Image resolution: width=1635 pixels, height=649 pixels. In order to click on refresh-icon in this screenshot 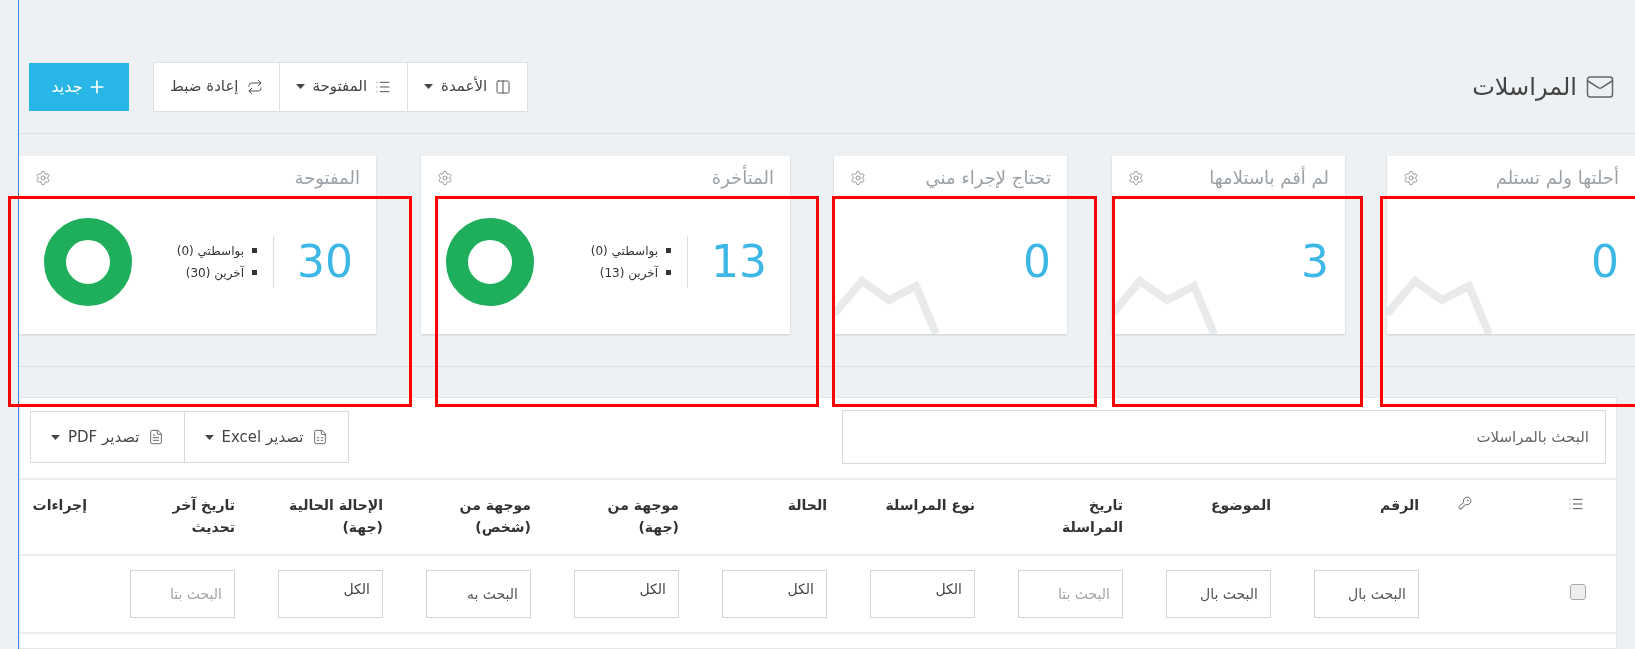, I will do `click(254, 86)`.